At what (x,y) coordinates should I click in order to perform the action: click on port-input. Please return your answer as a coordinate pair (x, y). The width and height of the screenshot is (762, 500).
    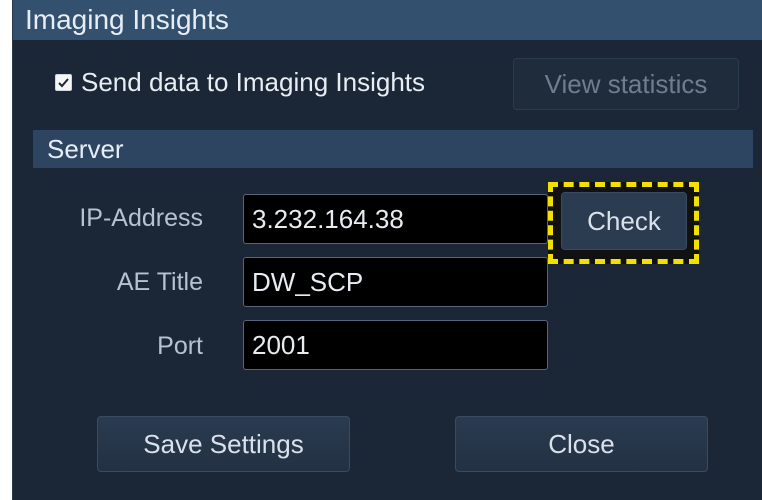
    Looking at the image, I should click on (395, 345).